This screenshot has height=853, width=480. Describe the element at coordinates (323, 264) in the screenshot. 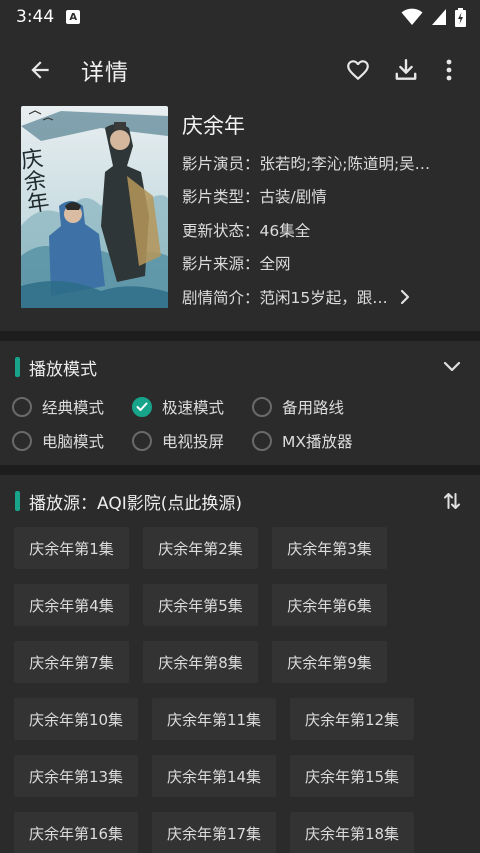

I see `info-row-source: 影片来源： 全网` at that location.